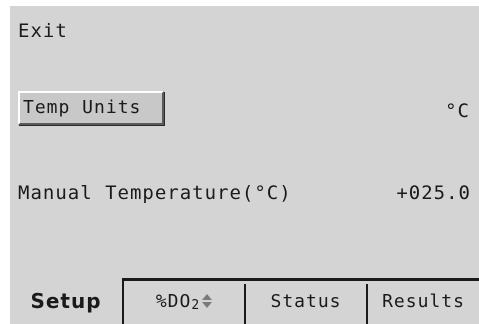 This screenshot has height=324, width=479. I want to click on up-down-arrow-icon, so click(207, 301).